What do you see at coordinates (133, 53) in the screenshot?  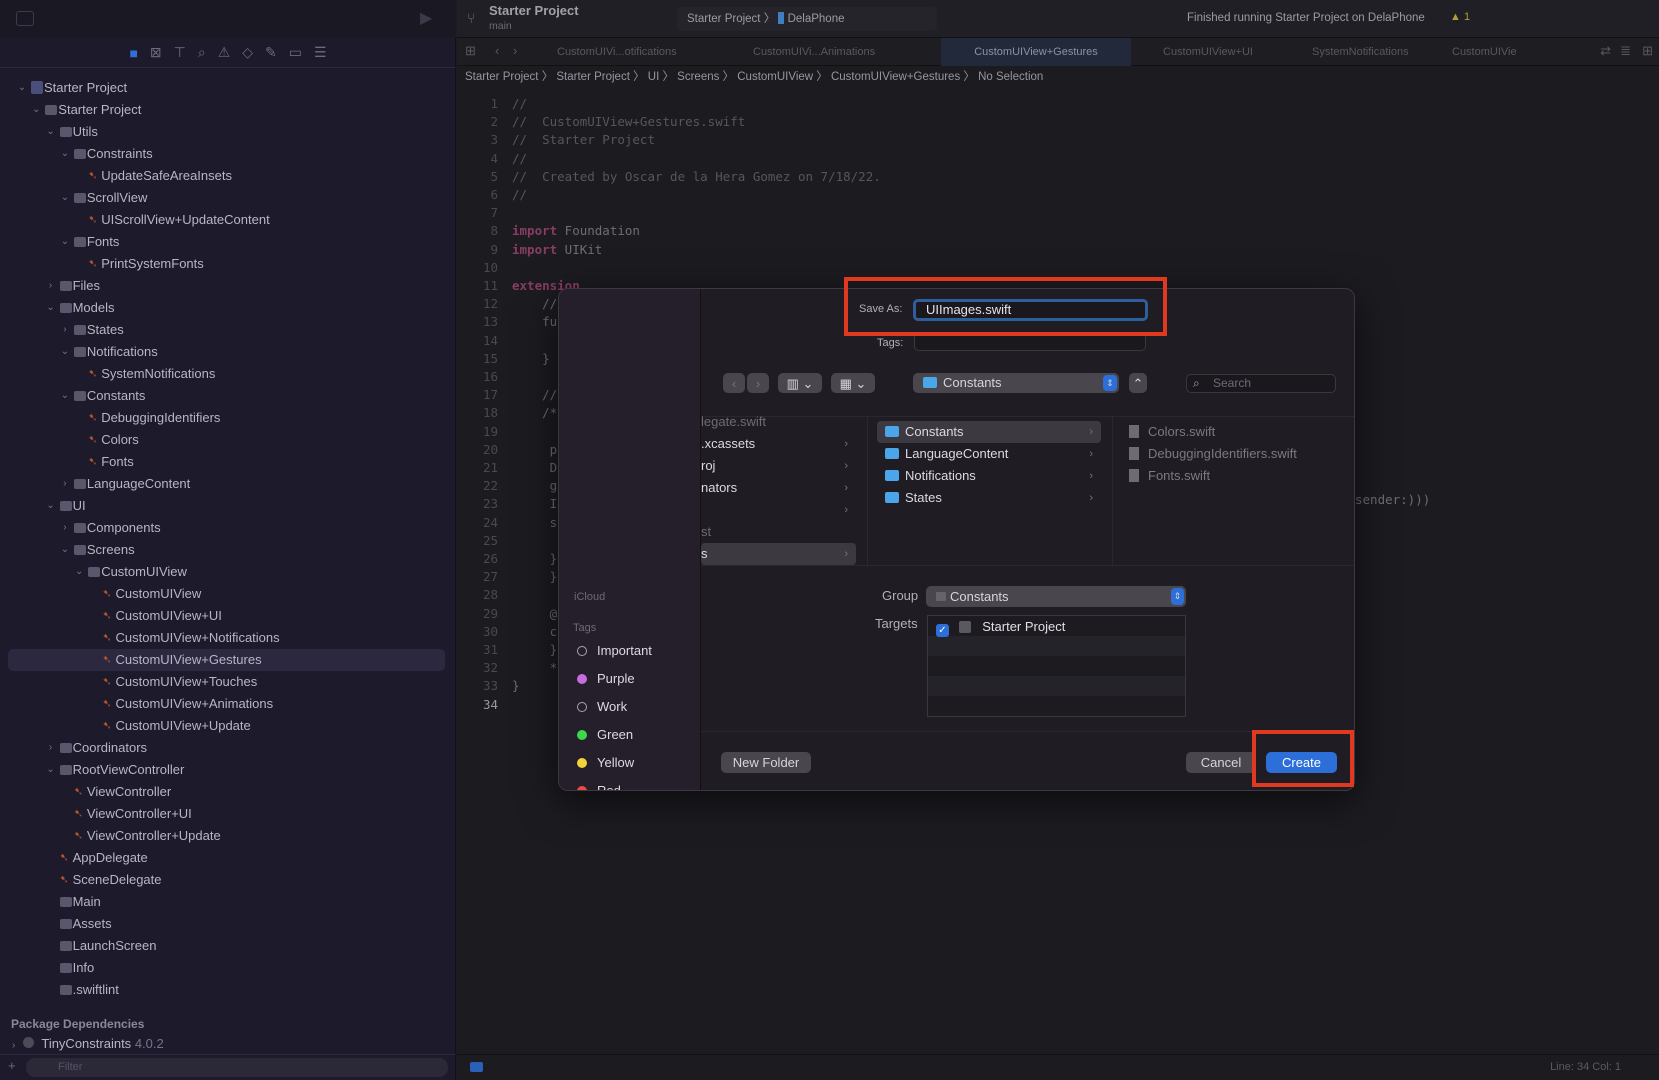 I see `folder-icon: ■` at bounding box center [133, 53].